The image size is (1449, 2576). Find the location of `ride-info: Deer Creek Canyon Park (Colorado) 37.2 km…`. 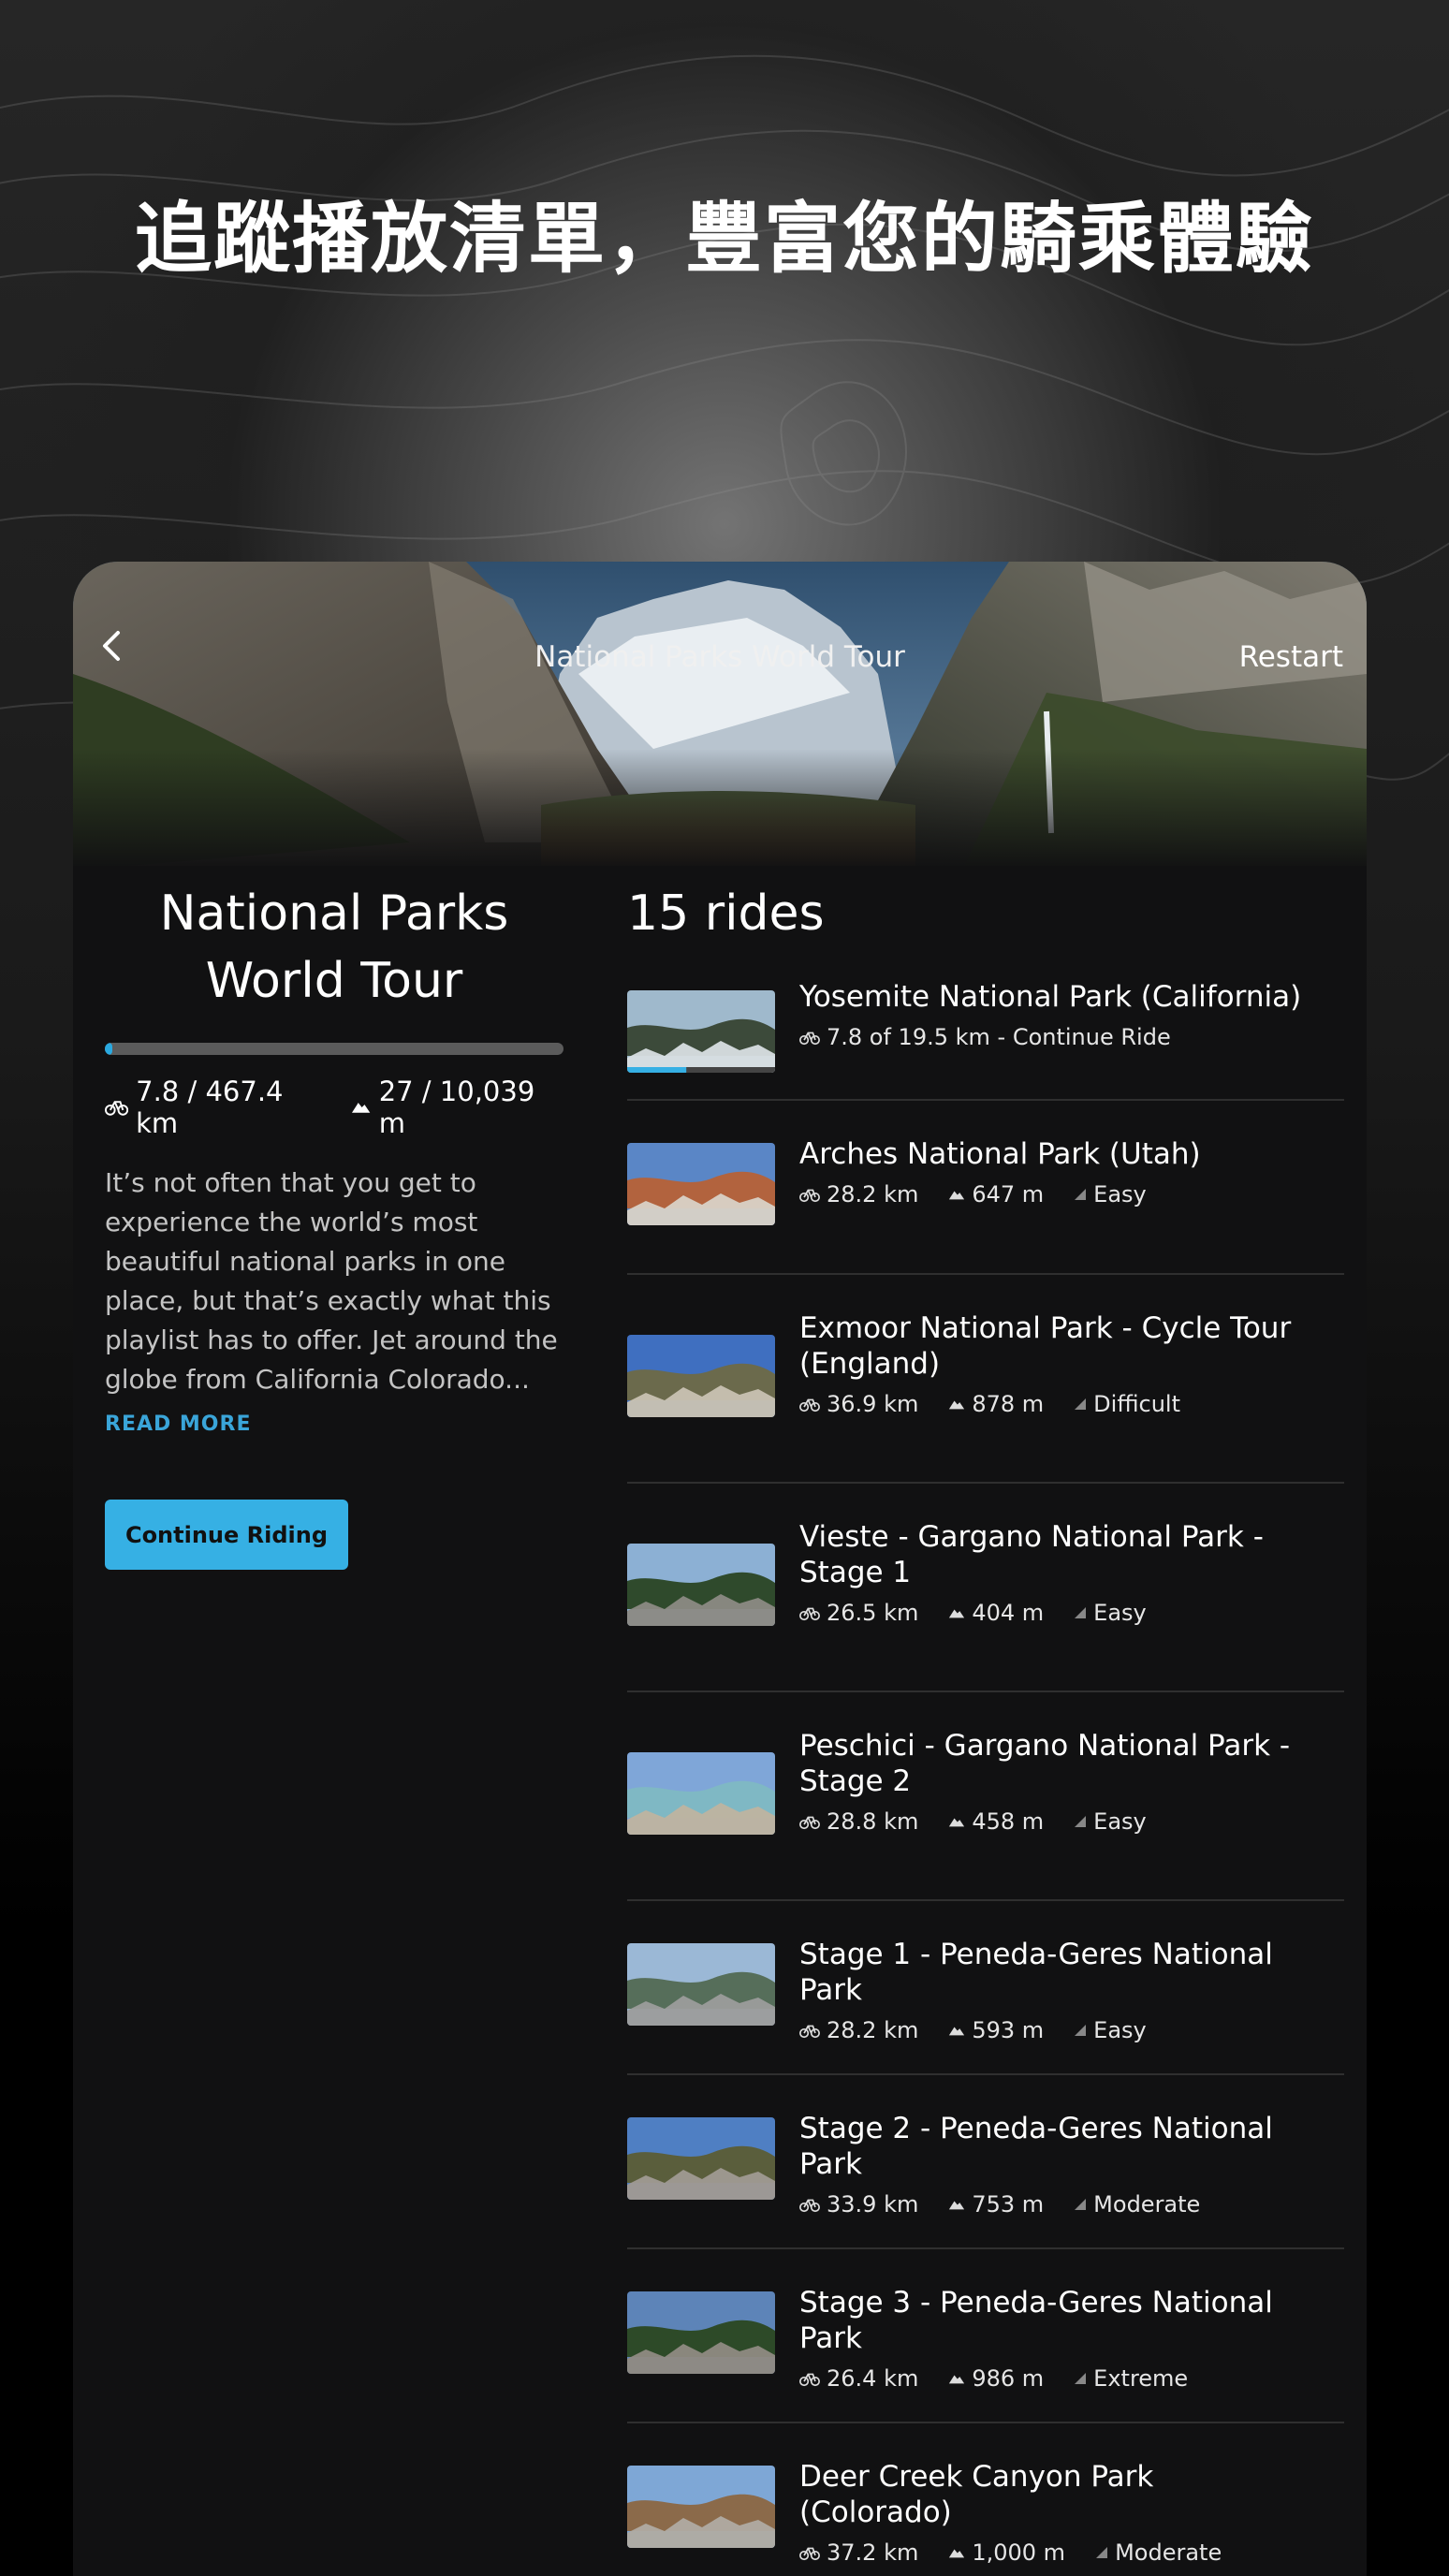

ride-info: Deer Creek Canyon Park (Colorado) 37.2 km… is located at coordinates (1053, 2512).